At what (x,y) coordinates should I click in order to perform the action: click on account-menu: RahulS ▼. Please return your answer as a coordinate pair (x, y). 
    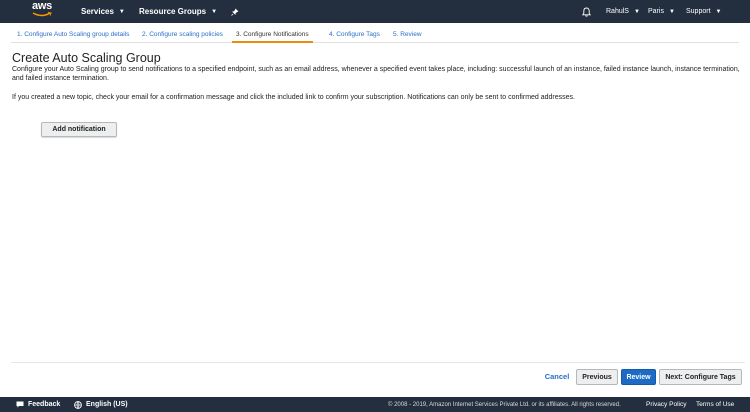
    Looking at the image, I should click on (623, 11).